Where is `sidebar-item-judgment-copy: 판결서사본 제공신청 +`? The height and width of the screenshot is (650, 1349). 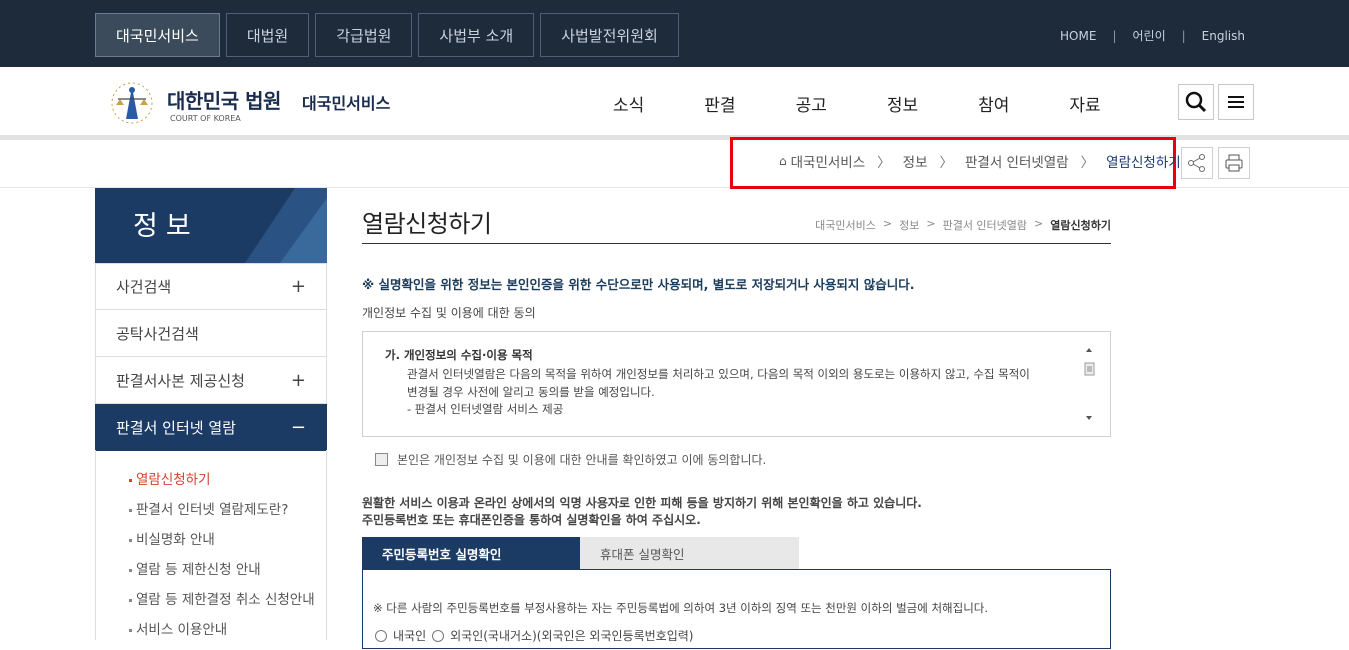 sidebar-item-judgment-copy: 판결서사본 제공신청 + is located at coordinates (211, 380).